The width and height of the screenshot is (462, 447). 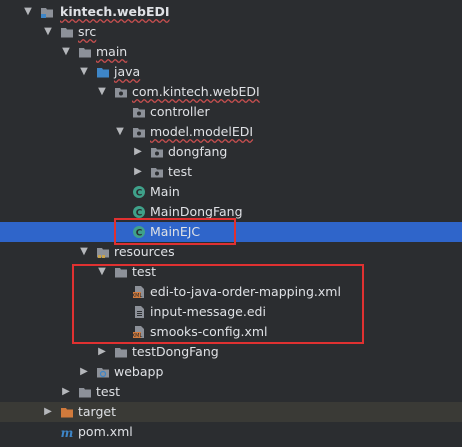 I want to click on tree-item-controller: controller, so click(x=231, y=112).